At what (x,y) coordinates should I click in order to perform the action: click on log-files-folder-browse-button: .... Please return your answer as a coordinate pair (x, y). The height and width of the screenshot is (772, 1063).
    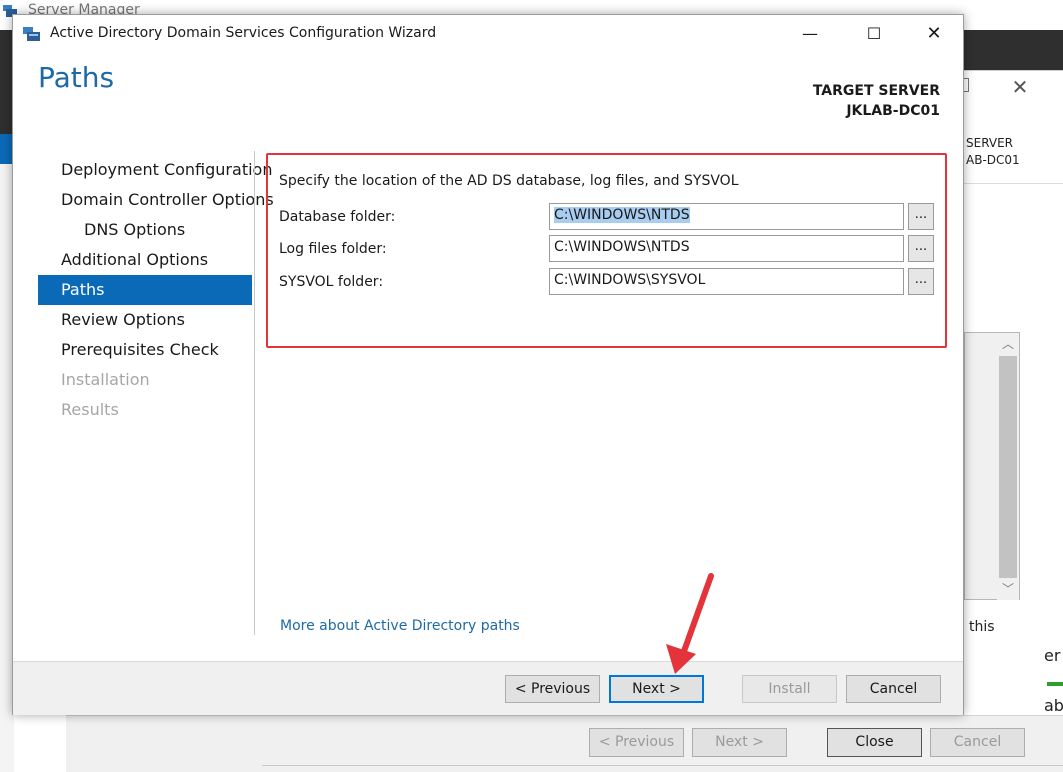
    Looking at the image, I should click on (921, 248).